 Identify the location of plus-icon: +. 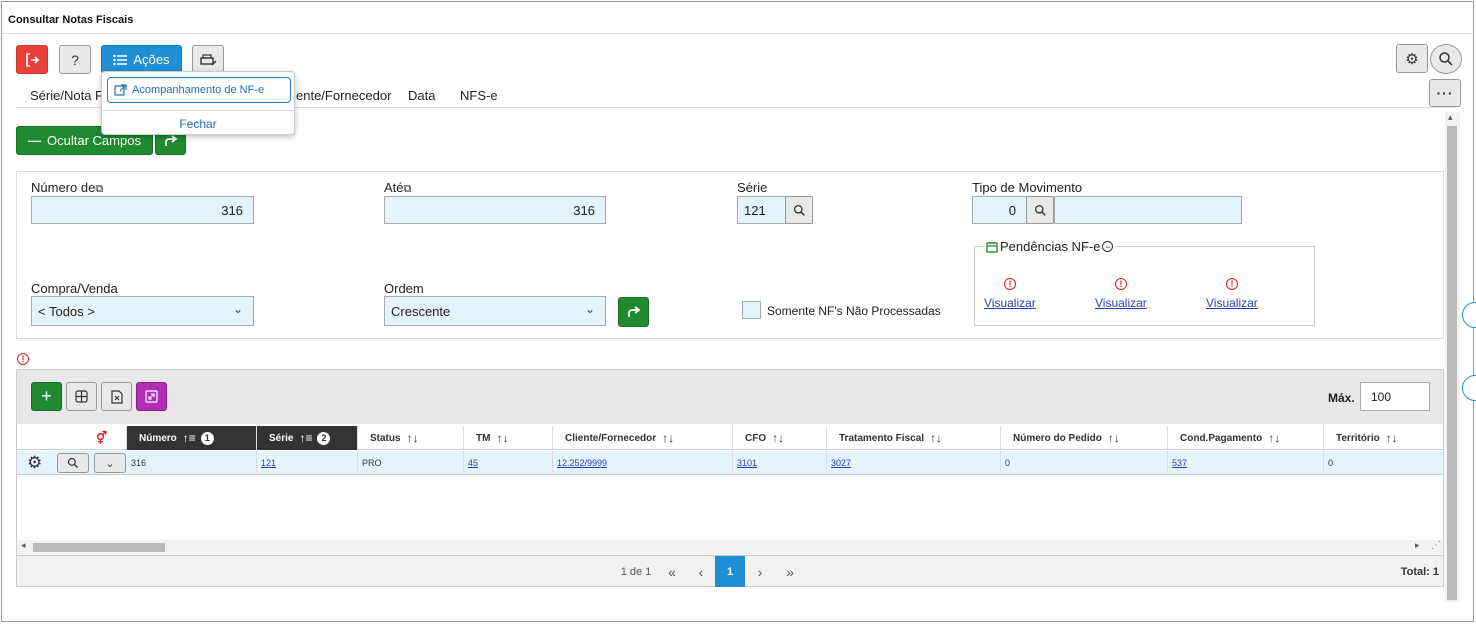
(46, 396).